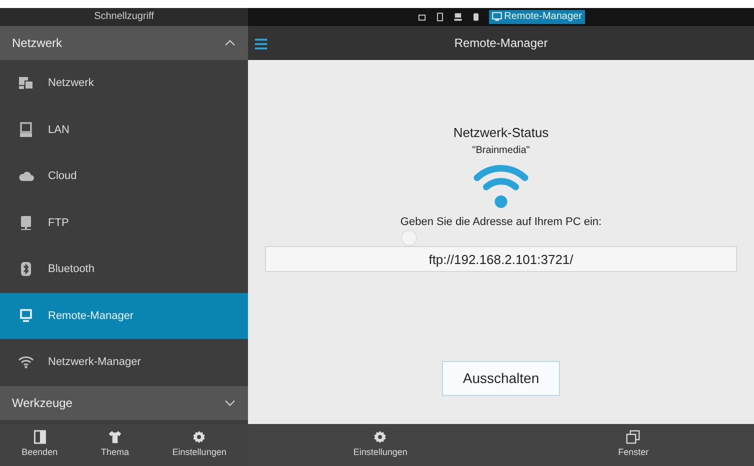 The height and width of the screenshot is (466, 754). What do you see at coordinates (124, 269) in the screenshot?
I see `sidebar-item: Bluetooth` at bounding box center [124, 269].